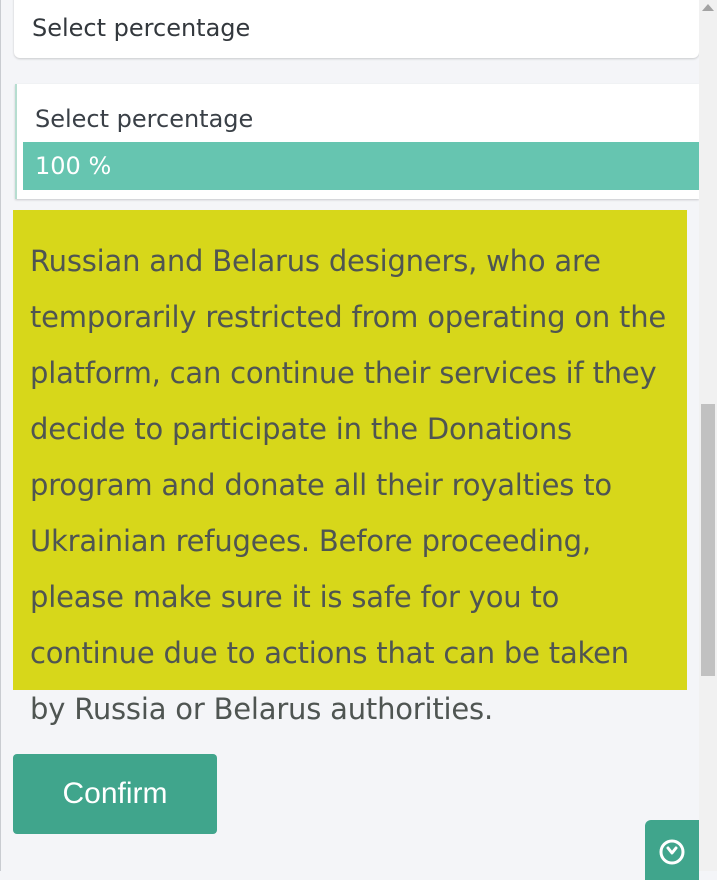  What do you see at coordinates (141, 28) in the screenshot?
I see `percentage-select-label: Select percentage` at bounding box center [141, 28].